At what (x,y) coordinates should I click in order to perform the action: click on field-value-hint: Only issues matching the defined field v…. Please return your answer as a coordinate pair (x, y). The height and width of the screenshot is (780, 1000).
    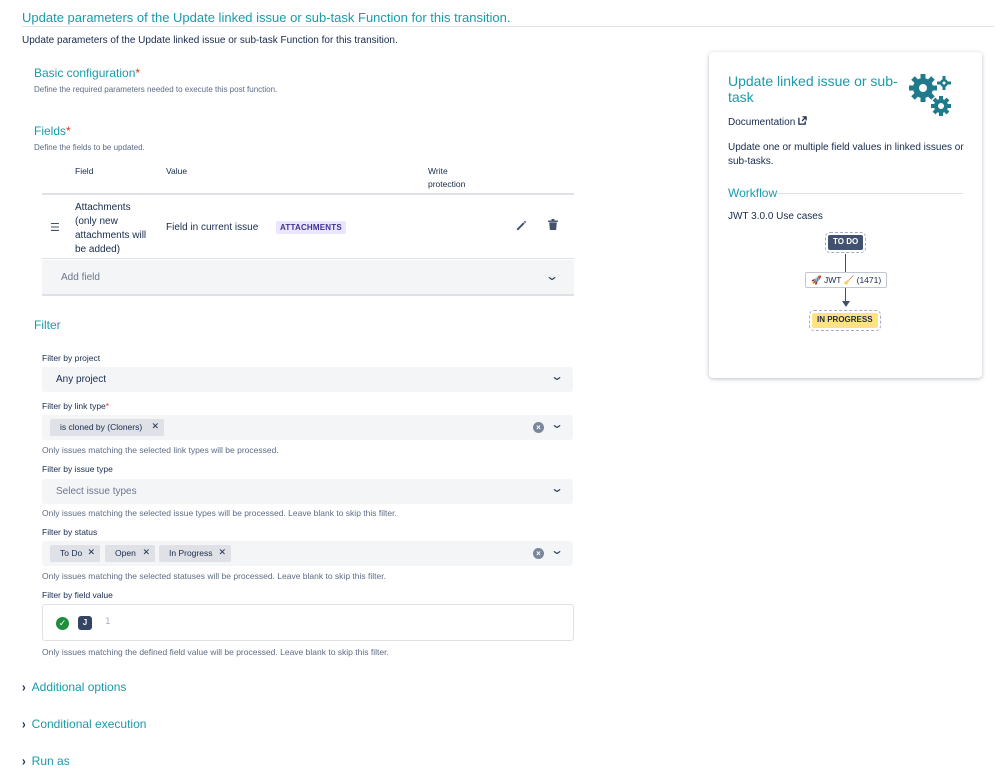
    Looking at the image, I should click on (215, 652).